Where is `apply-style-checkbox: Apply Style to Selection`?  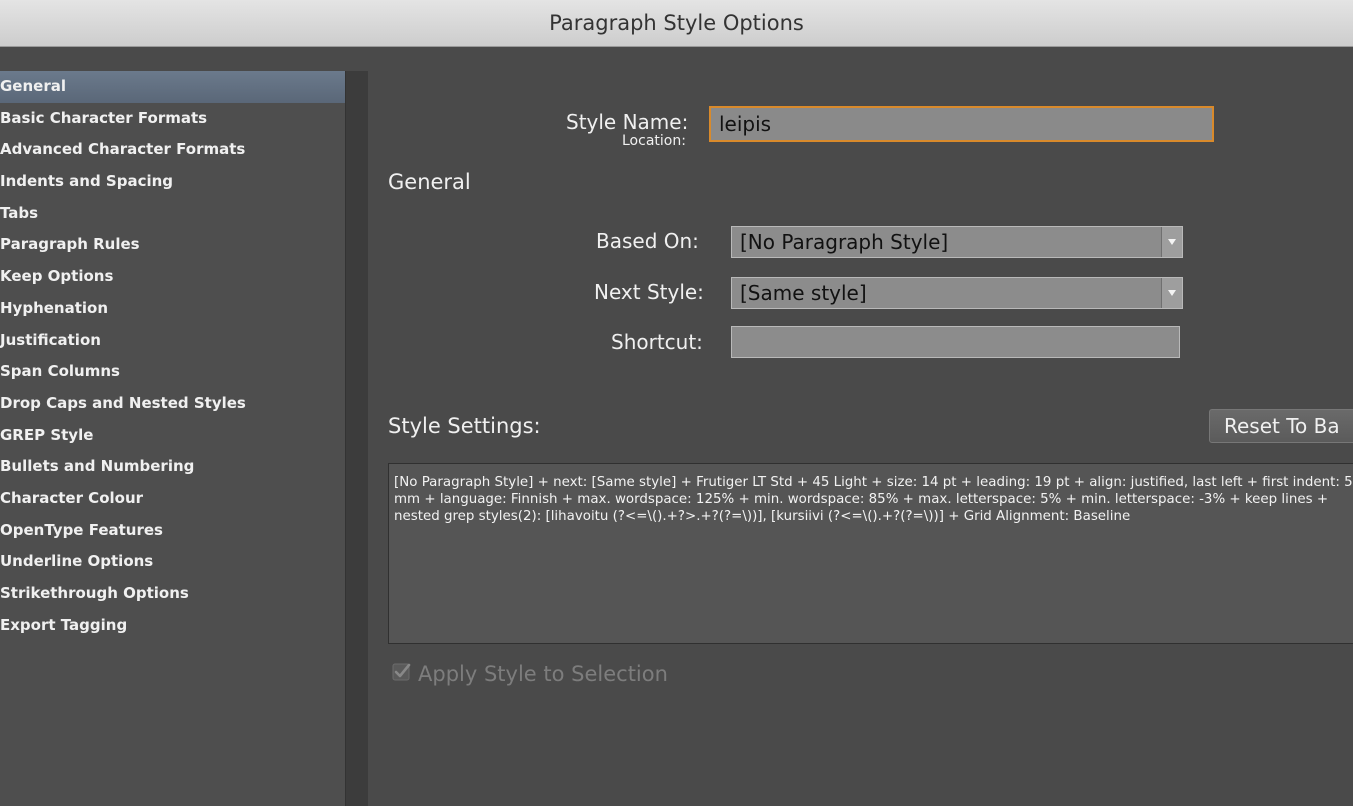 apply-style-checkbox: Apply Style to Selection is located at coordinates (530, 674).